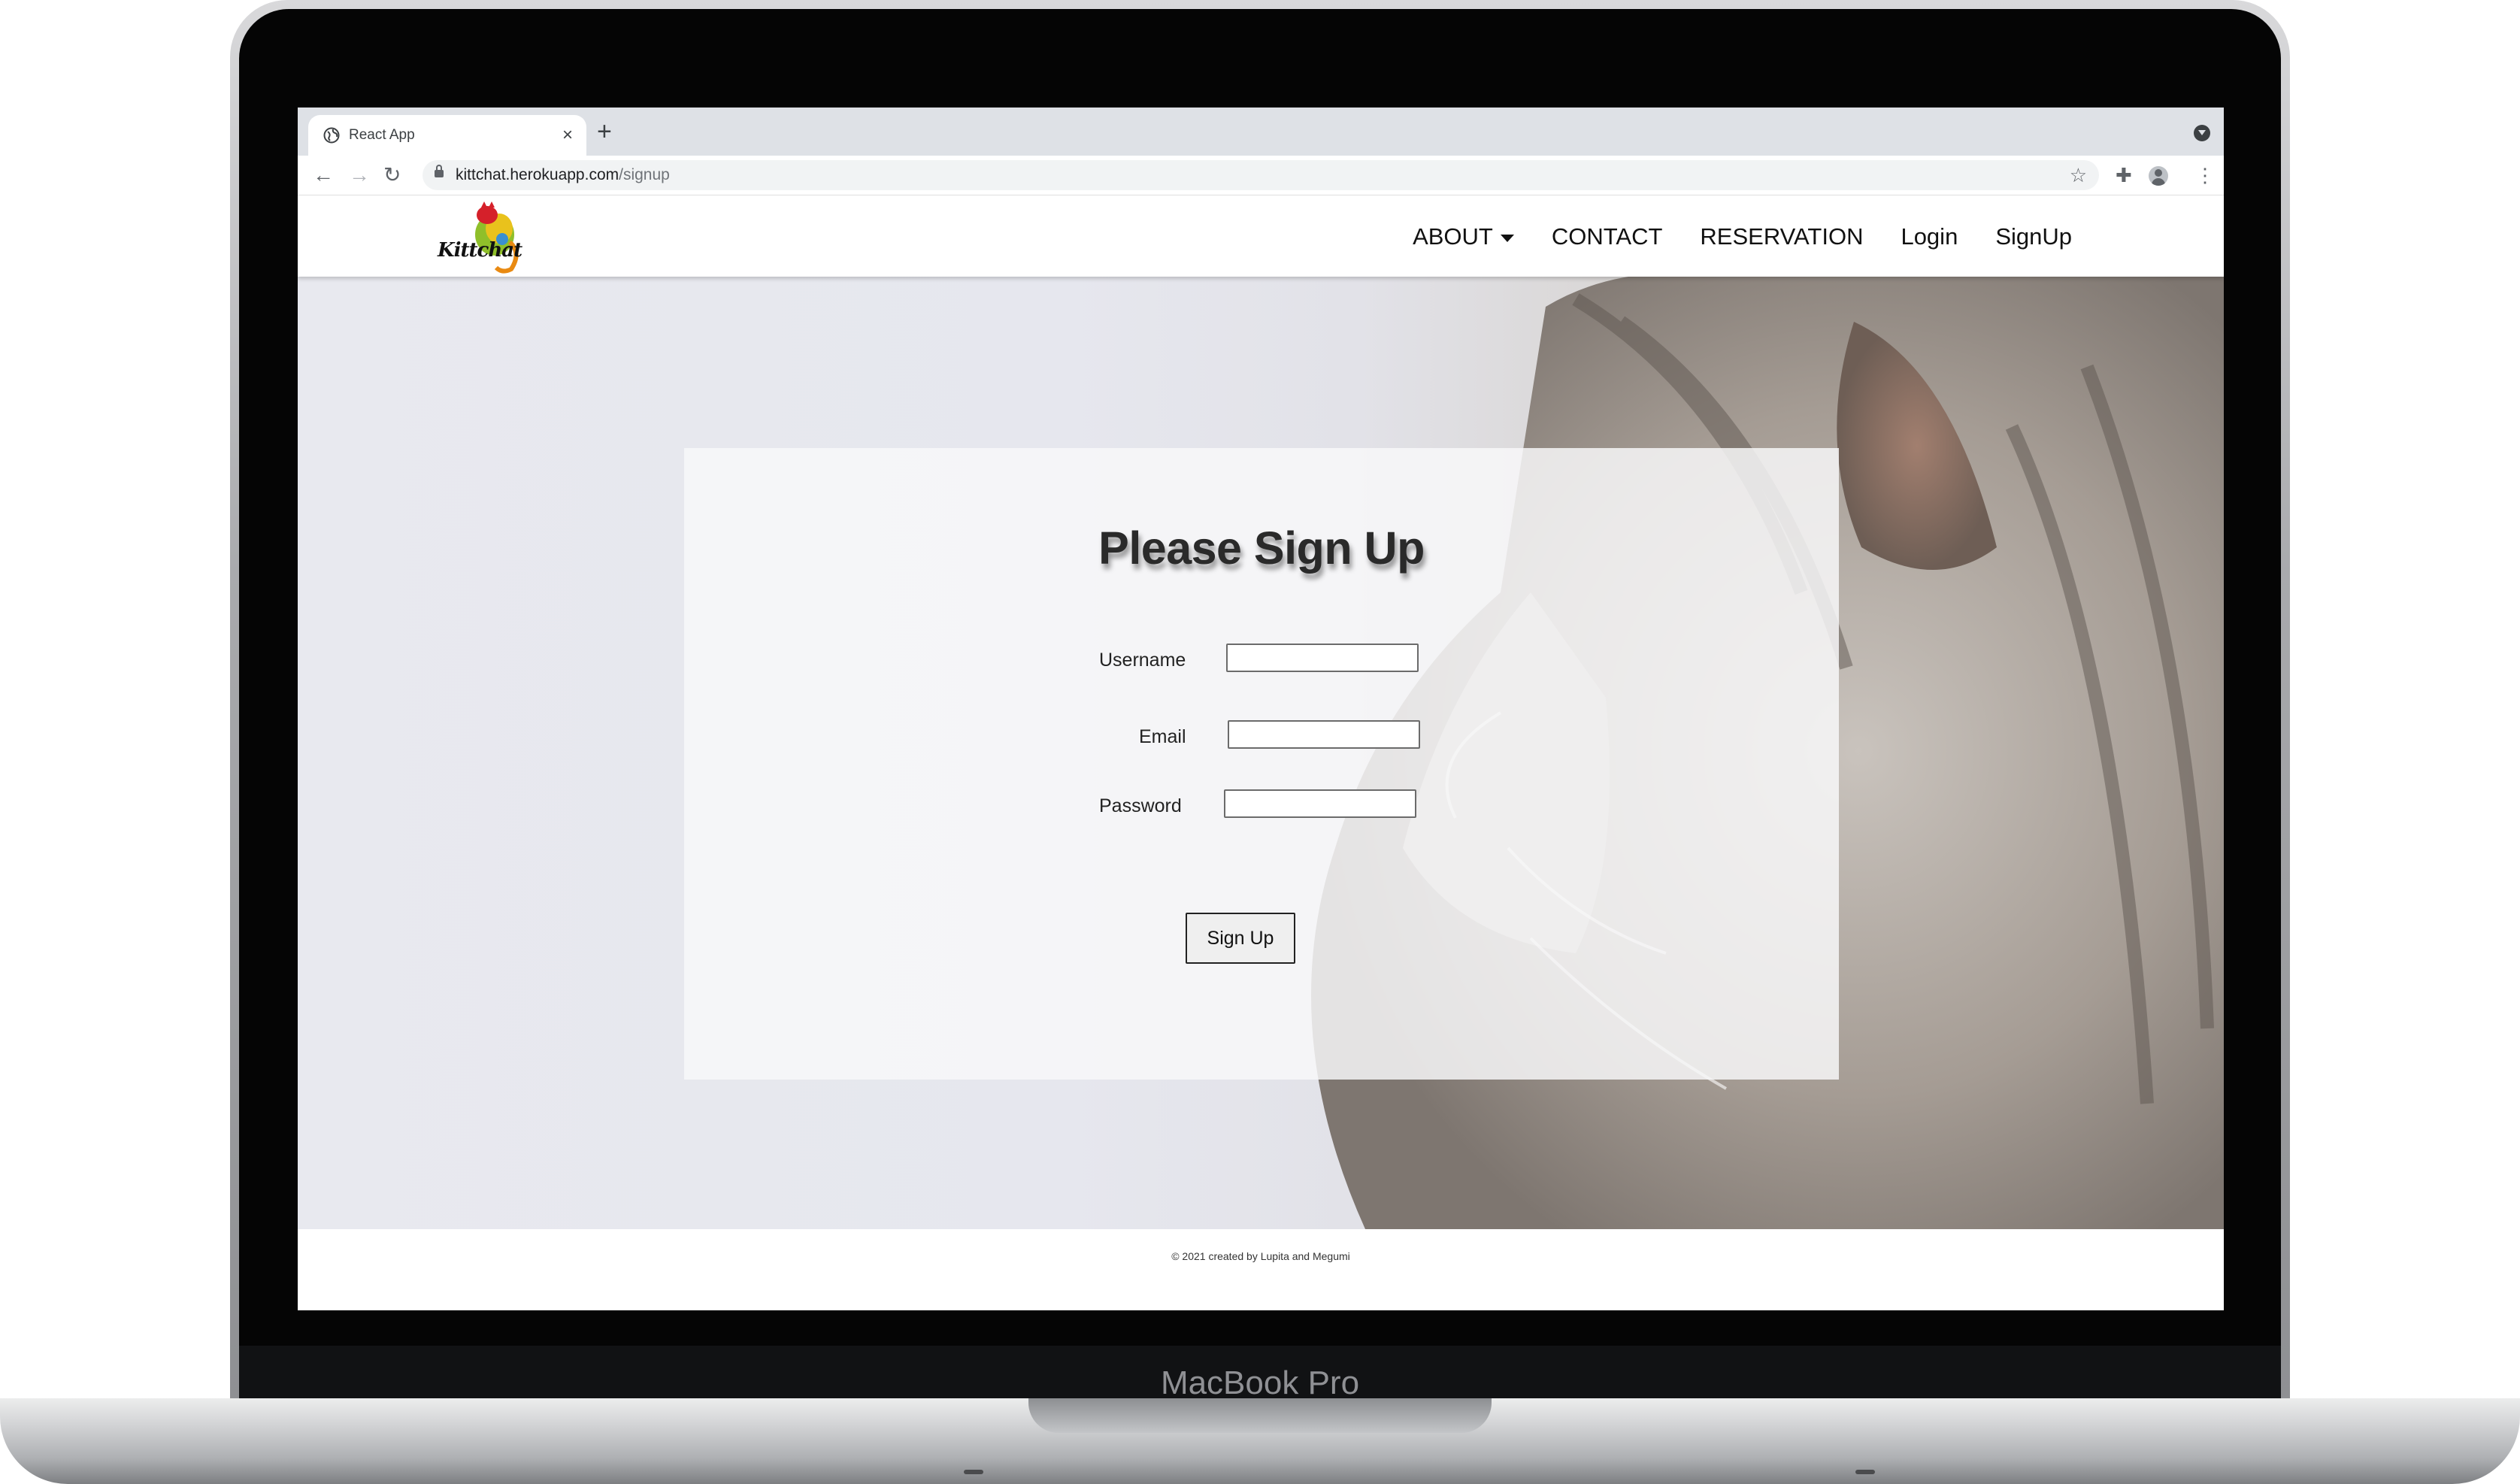 The image size is (2520, 1484). I want to click on signup-title: Please Sign Up, so click(1261, 548).